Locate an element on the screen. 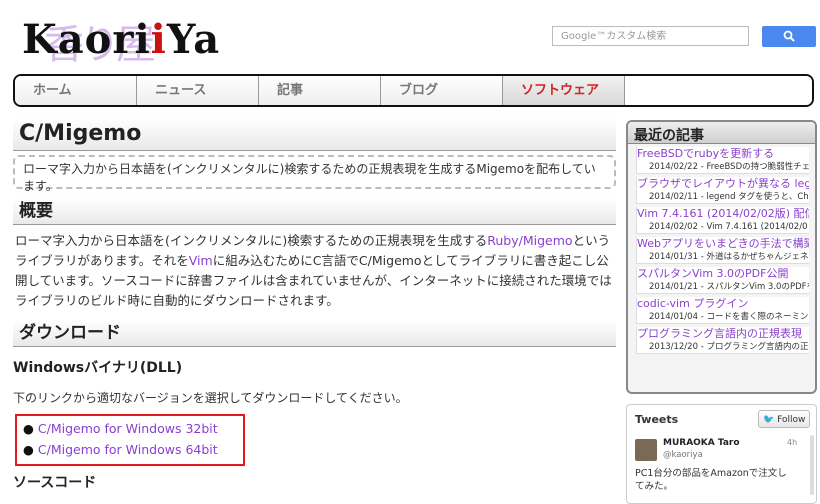 The height and width of the screenshot is (504, 820). search-input: Google™カスタム検索 is located at coordinates (650, 36).